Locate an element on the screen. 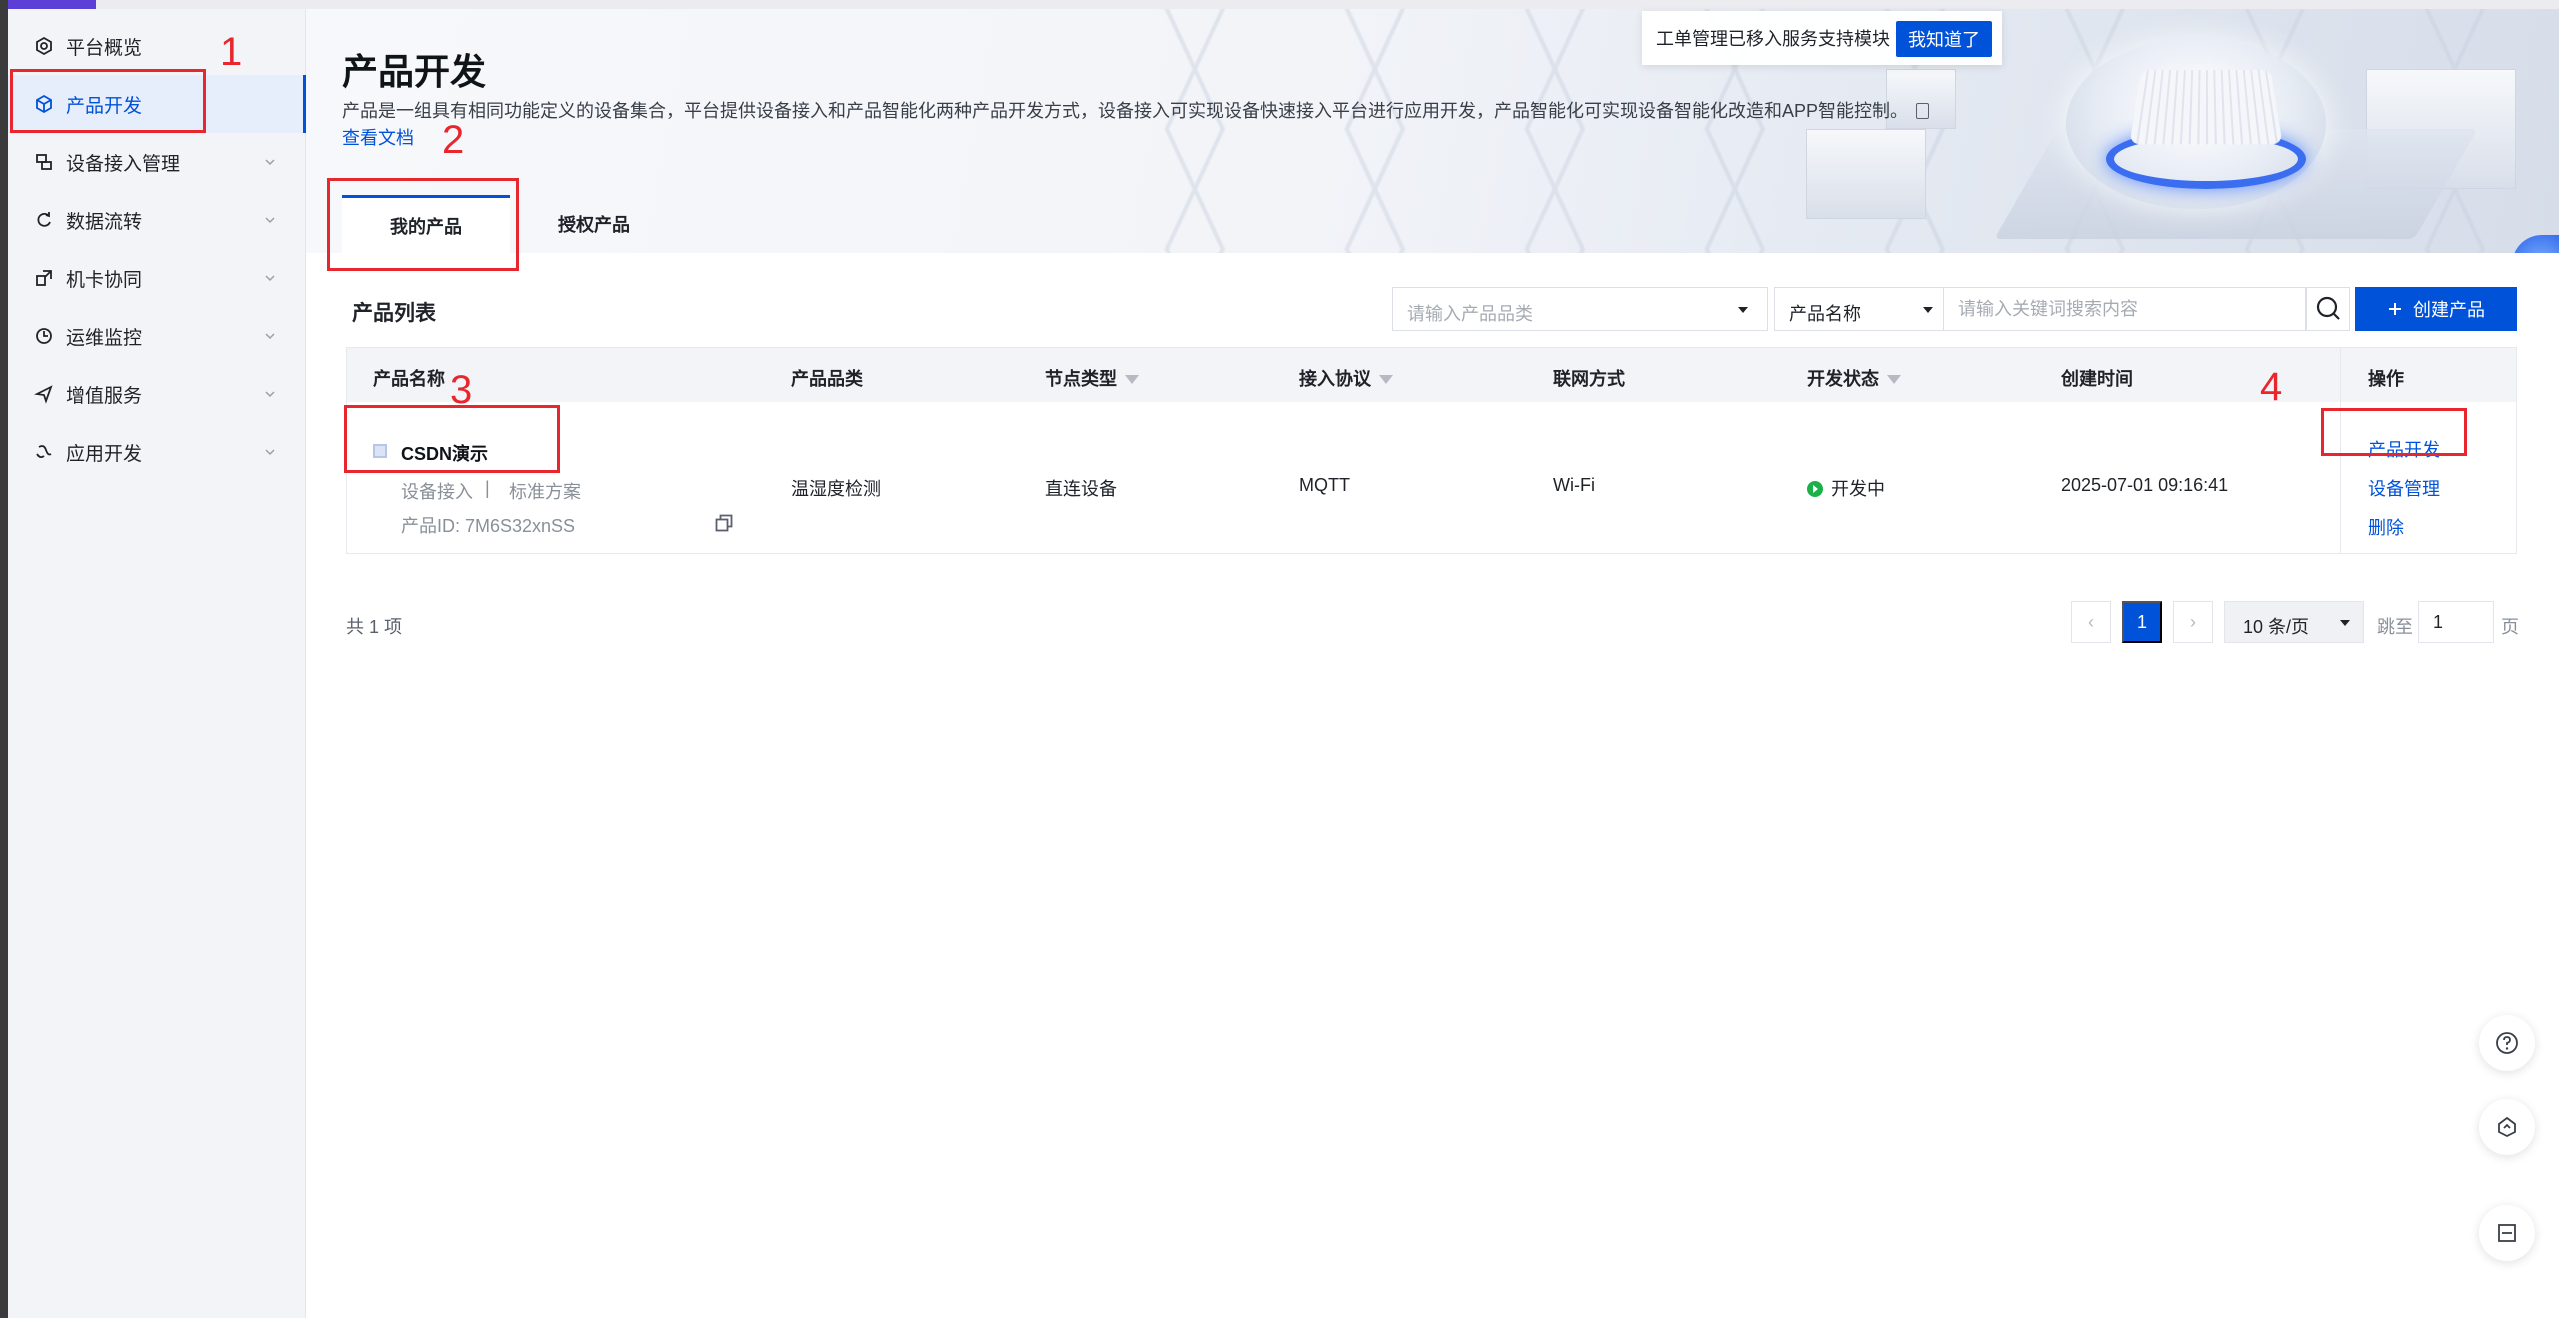 This screenshot has width=2559, height=1318. page-size-select: 10 条/页 is located at coordinates (2294, 622).